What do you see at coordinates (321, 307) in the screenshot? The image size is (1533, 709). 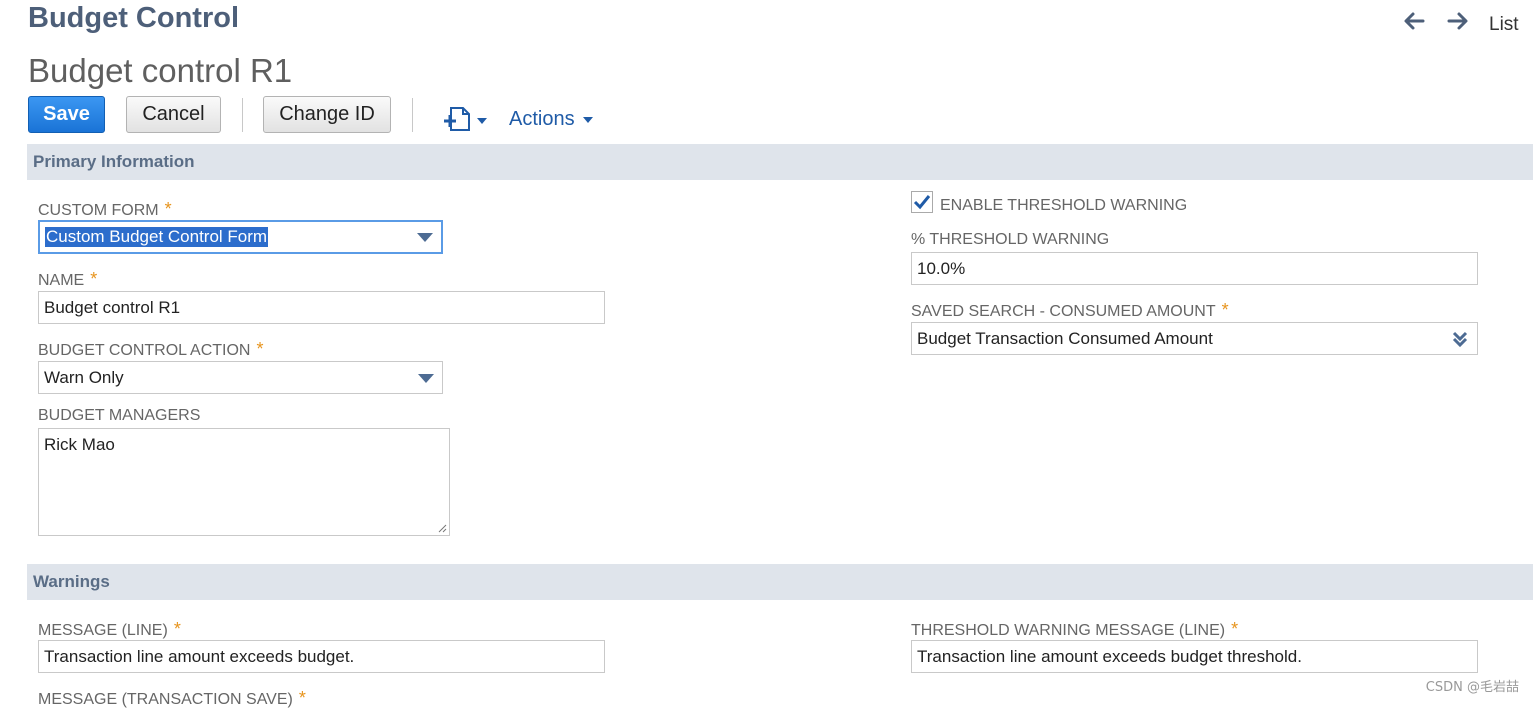 I see `name-input: Budget control R1` at bounding box center [321, 307].